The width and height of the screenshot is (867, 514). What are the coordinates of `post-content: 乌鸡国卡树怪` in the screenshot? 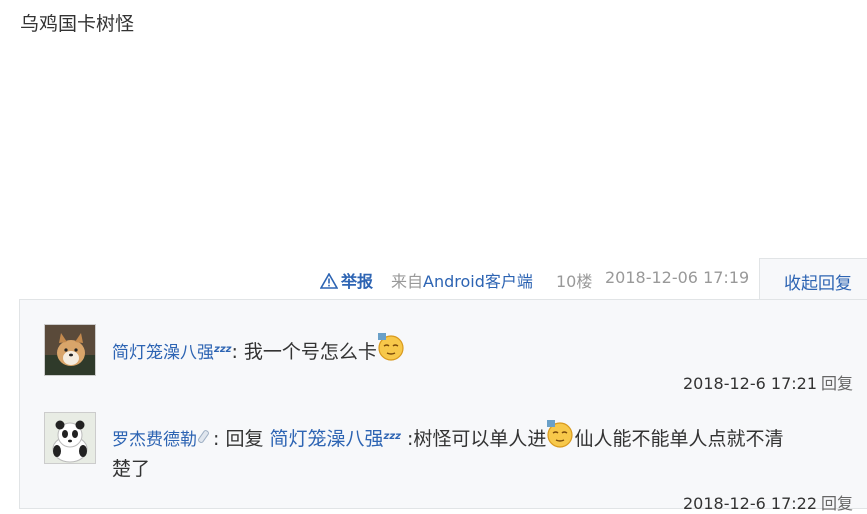 It's located at (77, 24).